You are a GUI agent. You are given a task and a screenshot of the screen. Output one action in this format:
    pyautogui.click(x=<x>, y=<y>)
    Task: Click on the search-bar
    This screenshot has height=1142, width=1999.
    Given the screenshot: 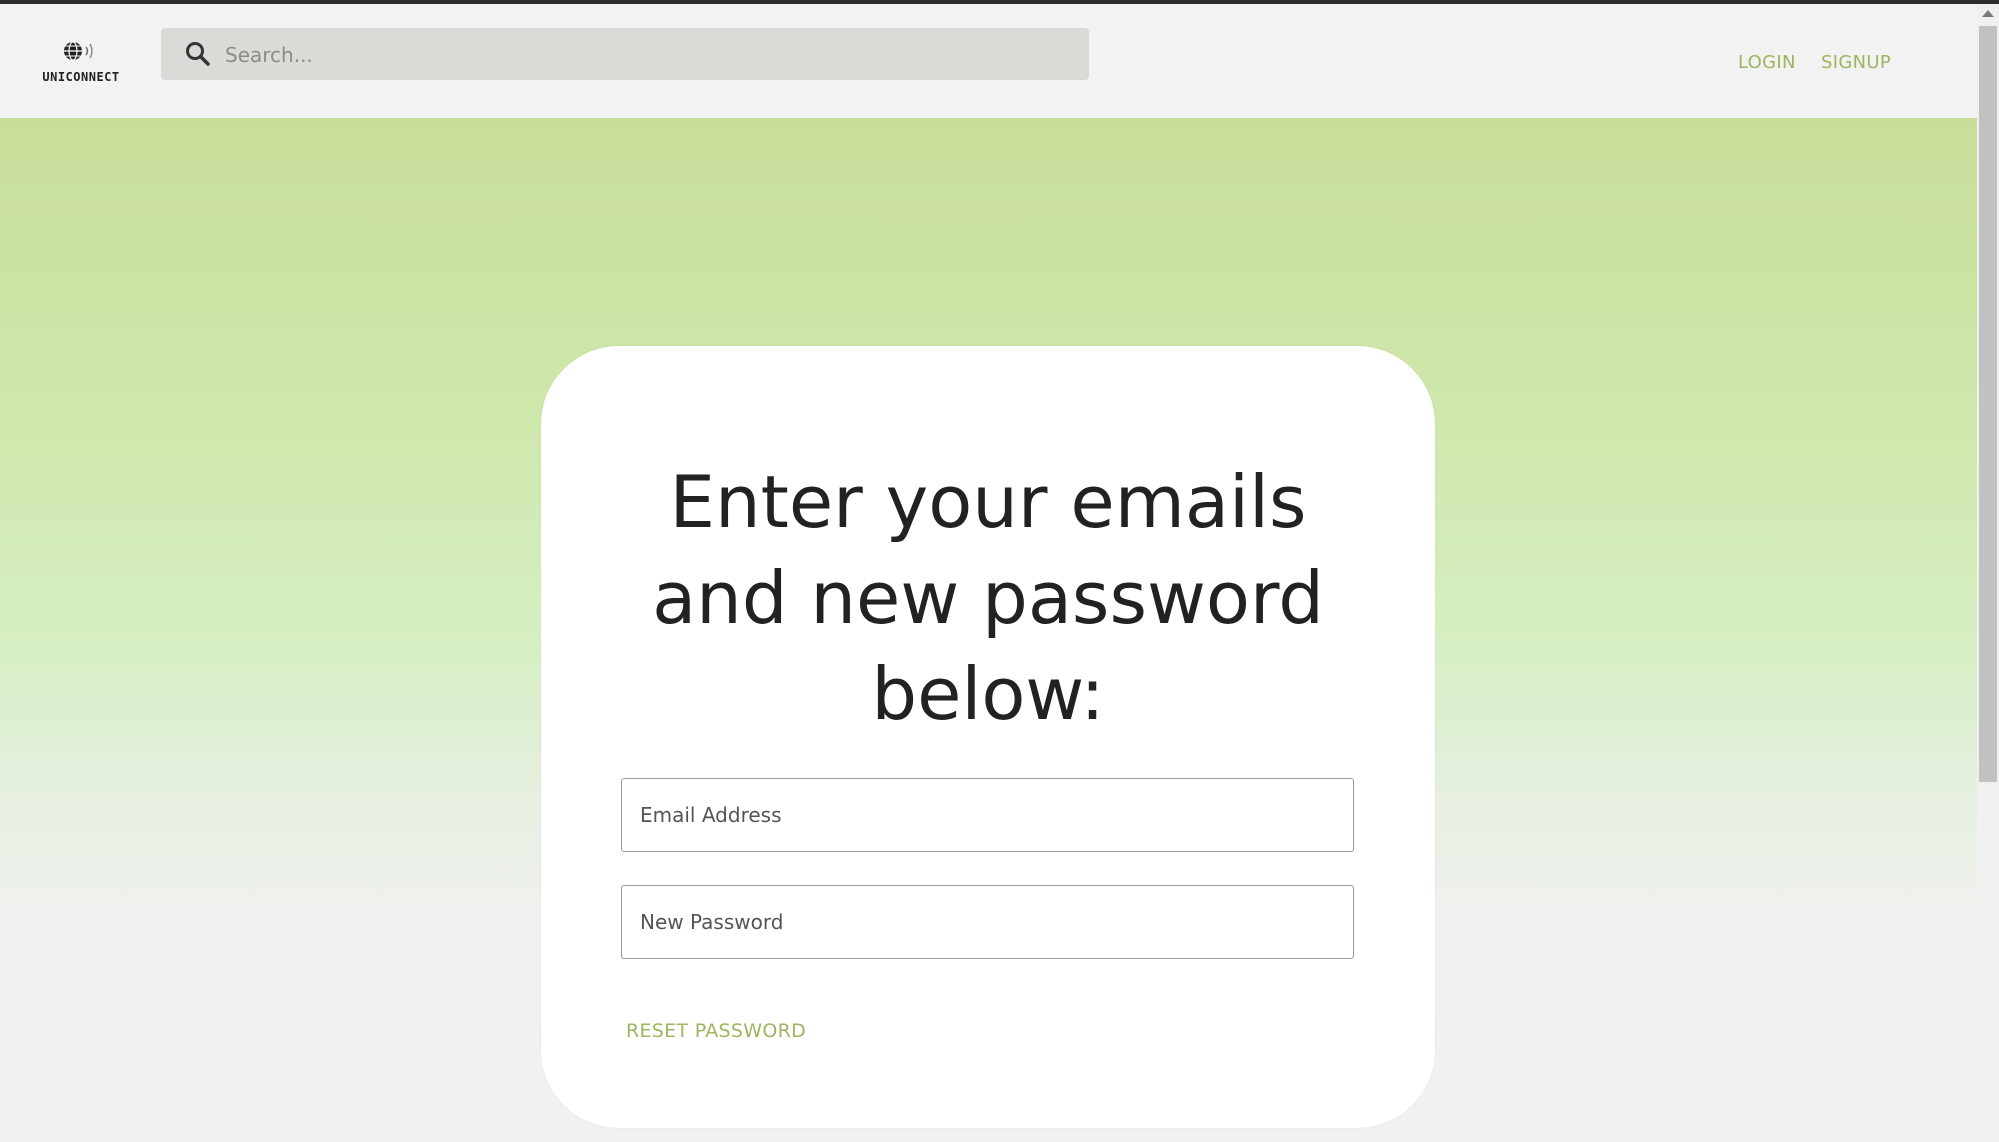 What is the action you would take?
    pyautogui.click(x=625, y=54)
    